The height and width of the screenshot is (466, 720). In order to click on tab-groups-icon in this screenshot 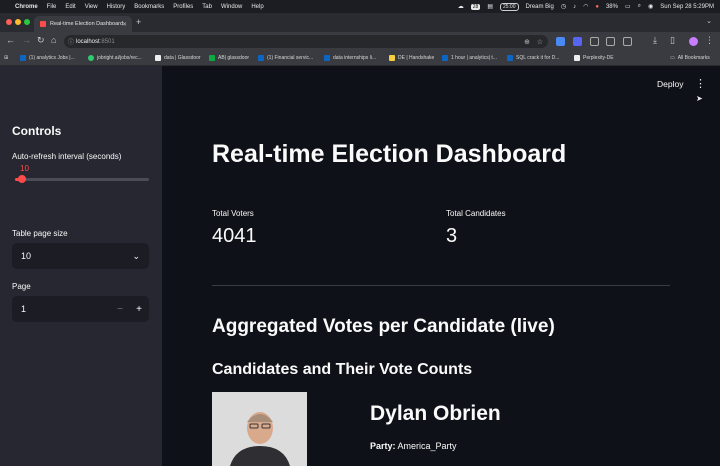, I will do `click(627, 41)`.